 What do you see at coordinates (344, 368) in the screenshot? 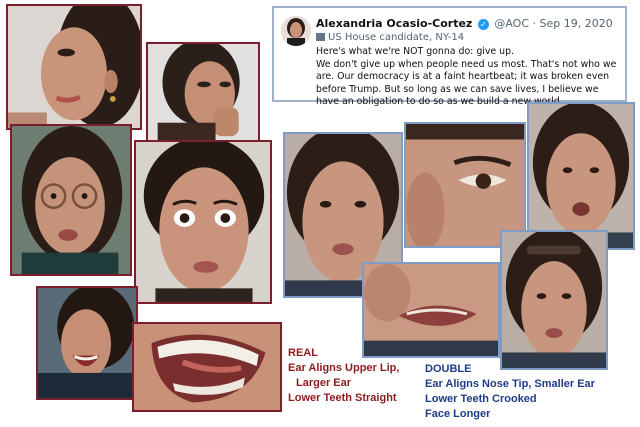
I see `real-caption-line1: Ear Aligns Upper Lip,` at bounding box center [344, 368].